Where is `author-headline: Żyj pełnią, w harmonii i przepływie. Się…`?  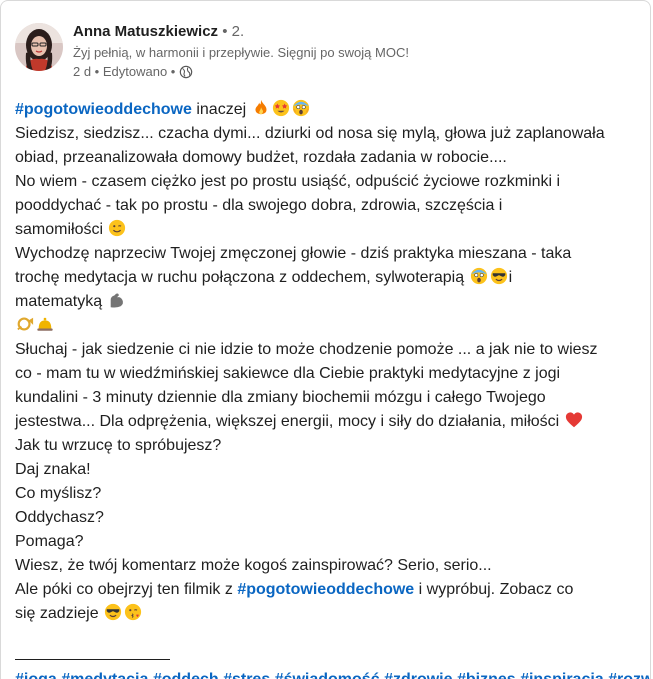 author-headline: Żyj pełnią, w harmonii i przepływie. Się… is located at coordinates (241, 52).